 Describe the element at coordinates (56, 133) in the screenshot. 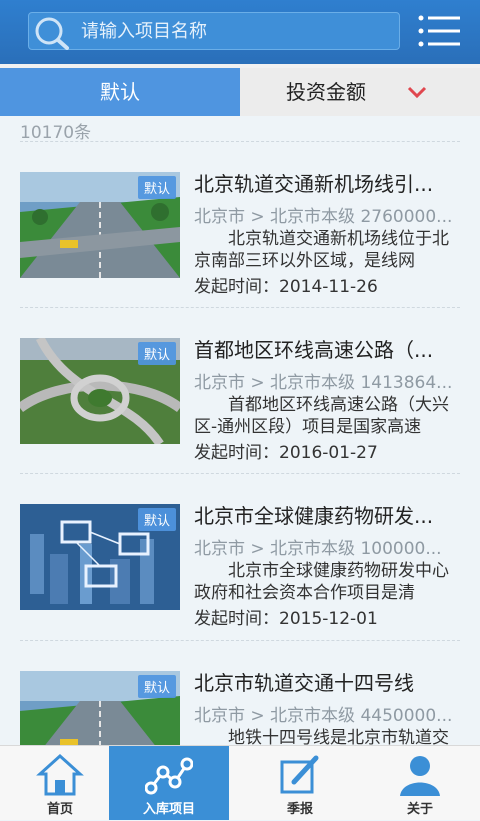

I see `result-count: 10170条` at that location.